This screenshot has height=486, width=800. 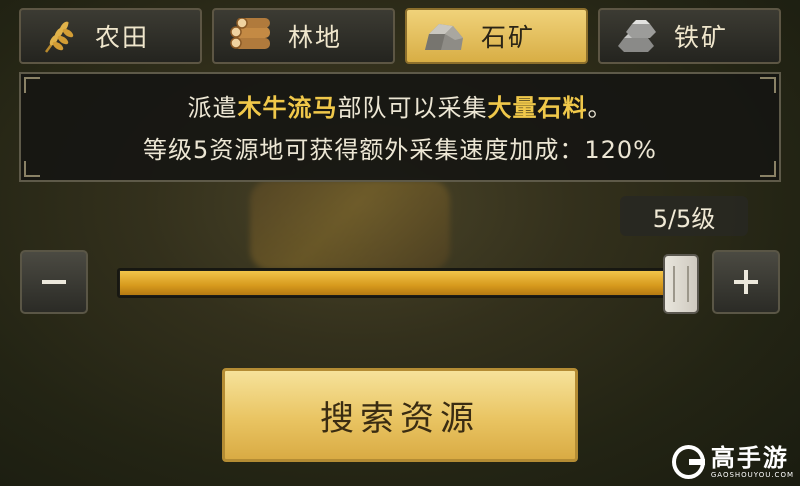 I want to click on watermark-logo: 高手游 GAOSHOUYOU.COM, so click(x=733, y=462).